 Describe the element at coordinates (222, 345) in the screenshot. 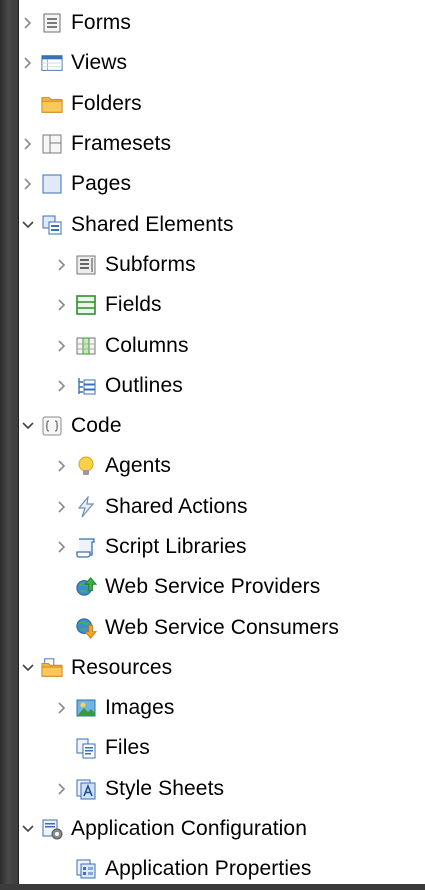

I see `tree-item-columns: Columns` at that location.